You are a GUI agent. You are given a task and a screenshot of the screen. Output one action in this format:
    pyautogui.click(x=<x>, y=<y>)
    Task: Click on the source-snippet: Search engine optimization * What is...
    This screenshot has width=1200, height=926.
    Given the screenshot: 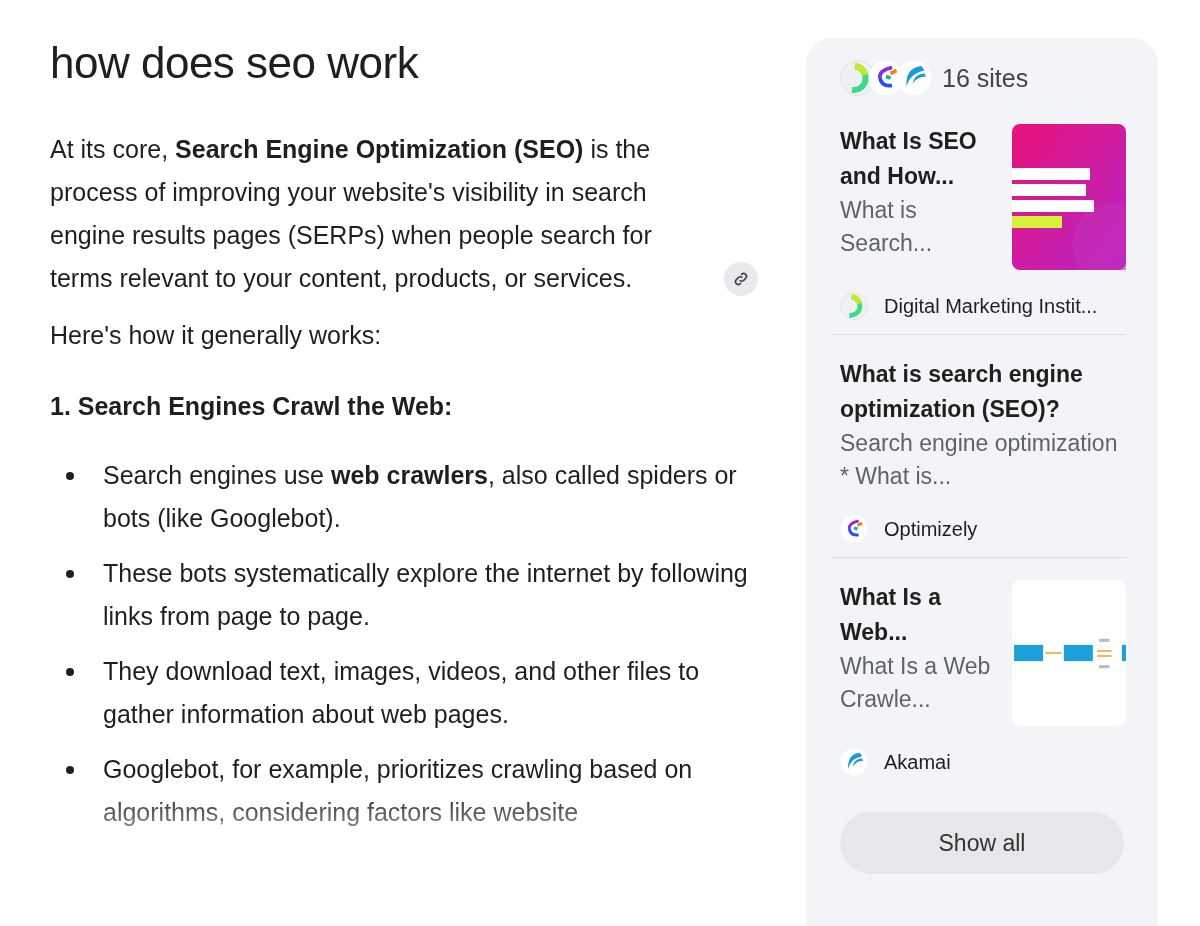 What is the action you would take?
    pyautogui.click(x=979, y=460)
    